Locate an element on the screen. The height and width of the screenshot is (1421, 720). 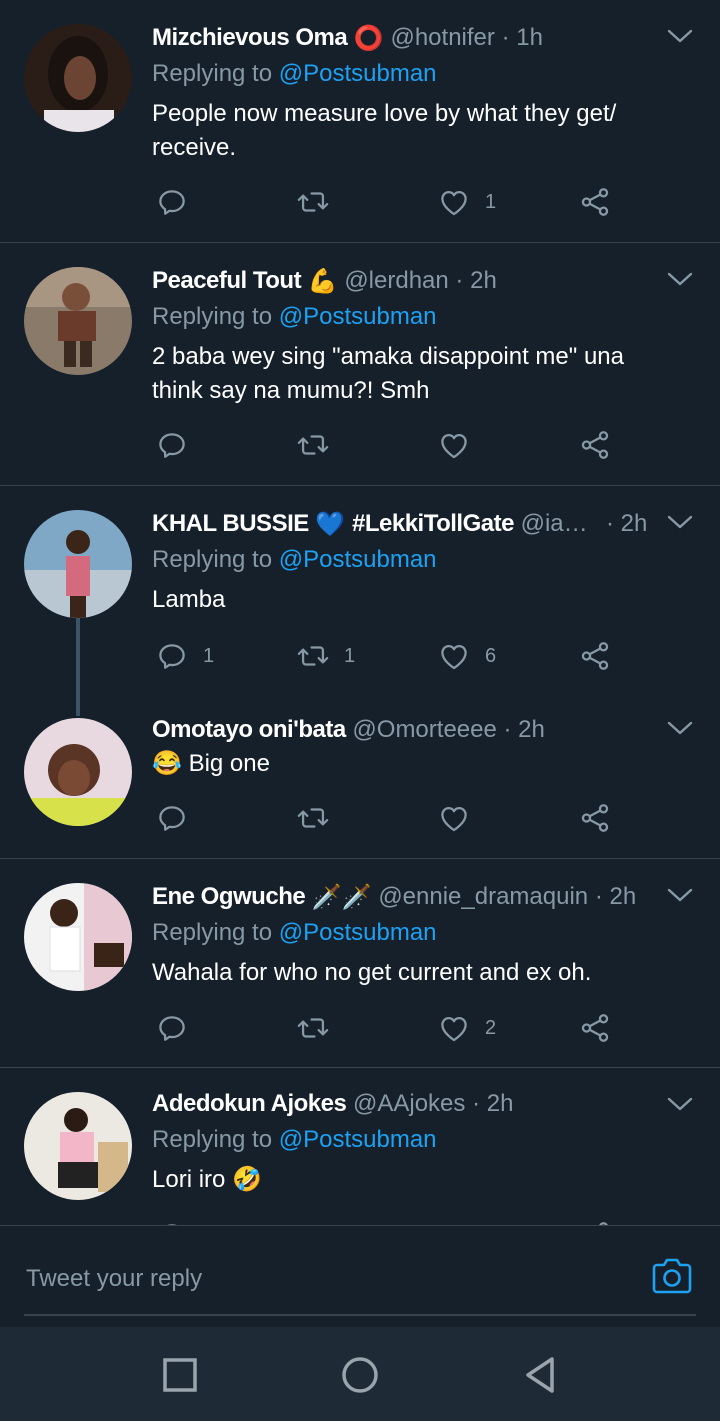
reply-input is located at coordinates (316, 1279).